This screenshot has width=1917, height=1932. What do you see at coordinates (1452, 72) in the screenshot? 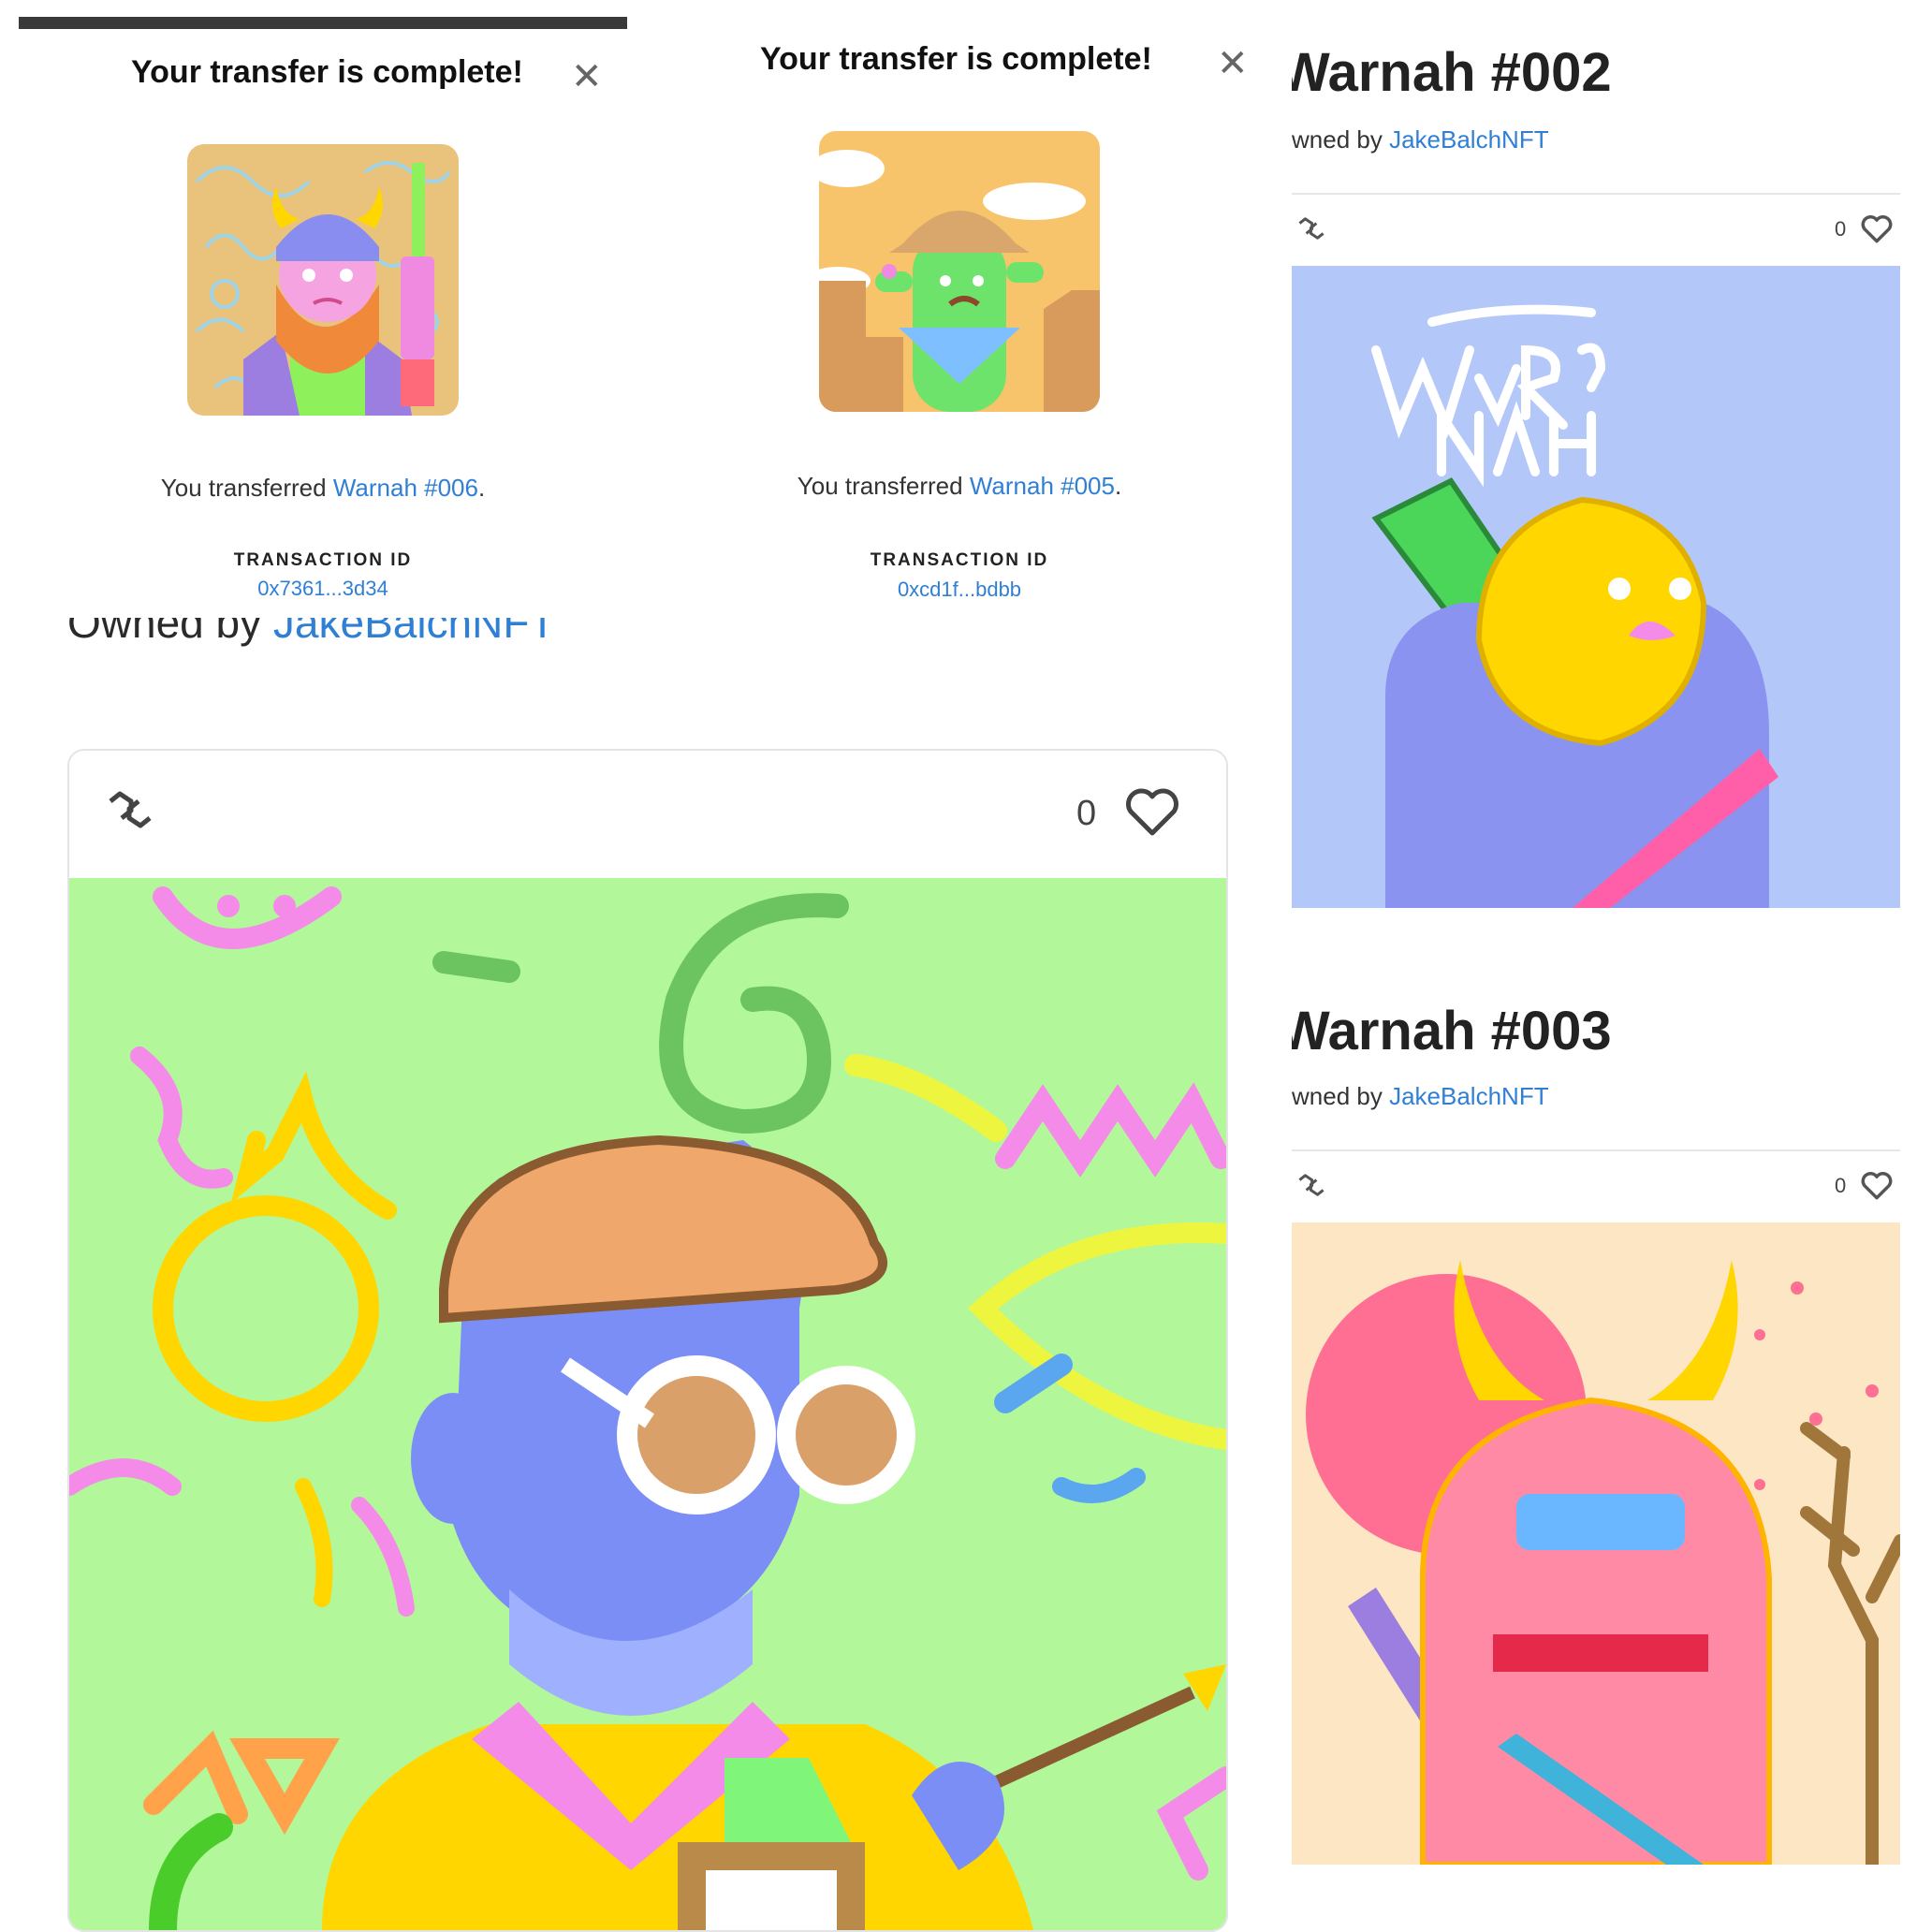
I see `nft-title: Warnah #002` at bounding box center [1452, 72].